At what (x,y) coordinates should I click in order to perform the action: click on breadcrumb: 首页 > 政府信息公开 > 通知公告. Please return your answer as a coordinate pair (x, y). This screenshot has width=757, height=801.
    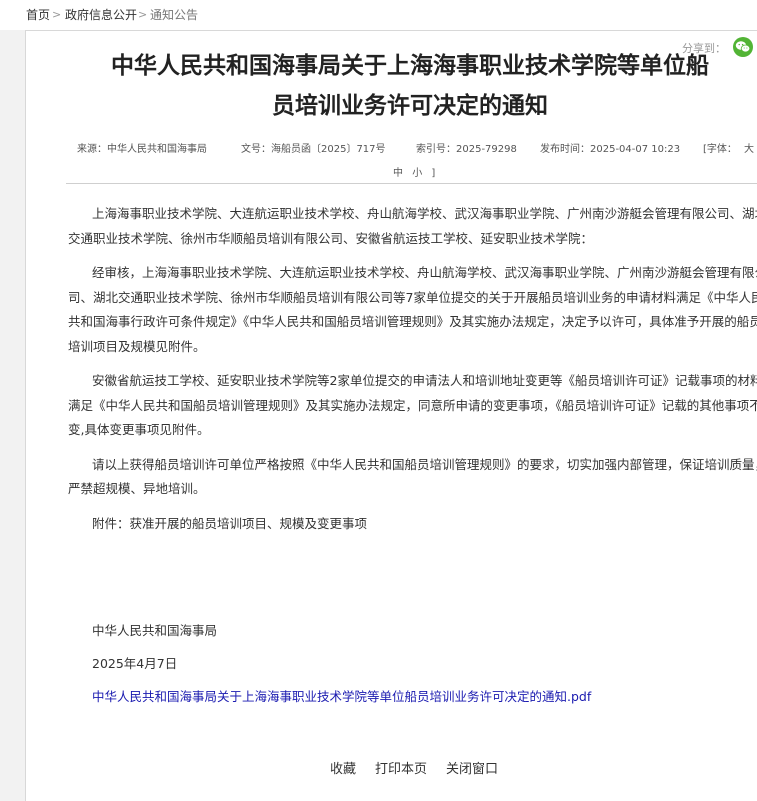
    Looking at the image, I should click on (378, 15).